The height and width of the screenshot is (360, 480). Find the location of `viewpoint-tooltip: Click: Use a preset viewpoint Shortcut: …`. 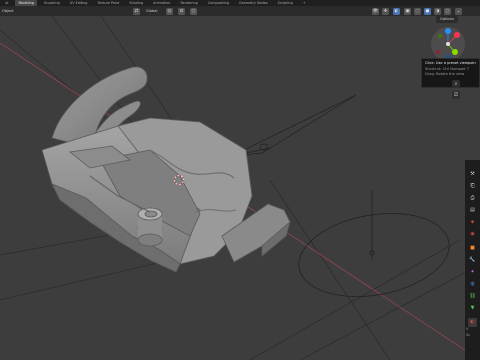

viewpoint-tooltip: Click: Use a preset viewpoint Shortcut: … is located at coordinates (450, 73).